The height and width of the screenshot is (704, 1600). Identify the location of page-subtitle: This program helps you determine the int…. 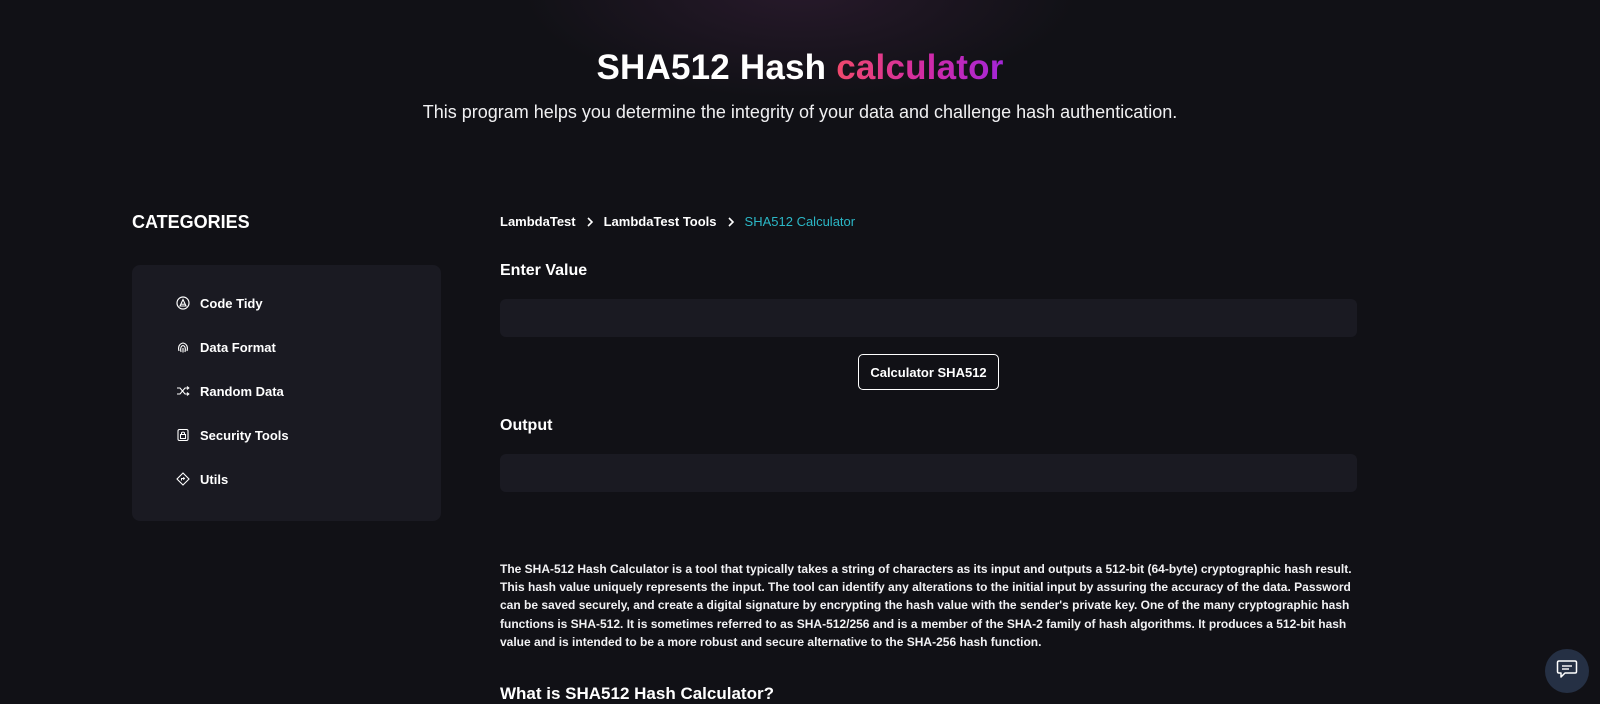
(800, 112).